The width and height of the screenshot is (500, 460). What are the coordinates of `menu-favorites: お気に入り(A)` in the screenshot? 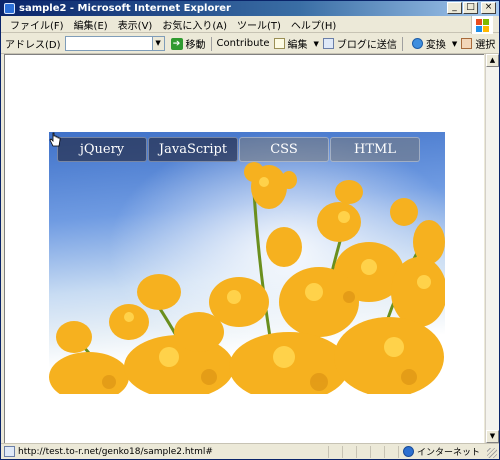 It's located at (194, 24).